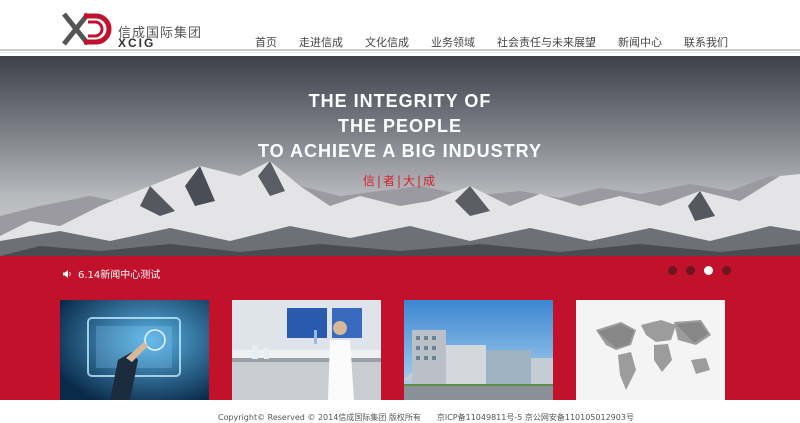 This screenshot has width=800, height=423. I want to click on nav-home: 首页, so click(266, 42).